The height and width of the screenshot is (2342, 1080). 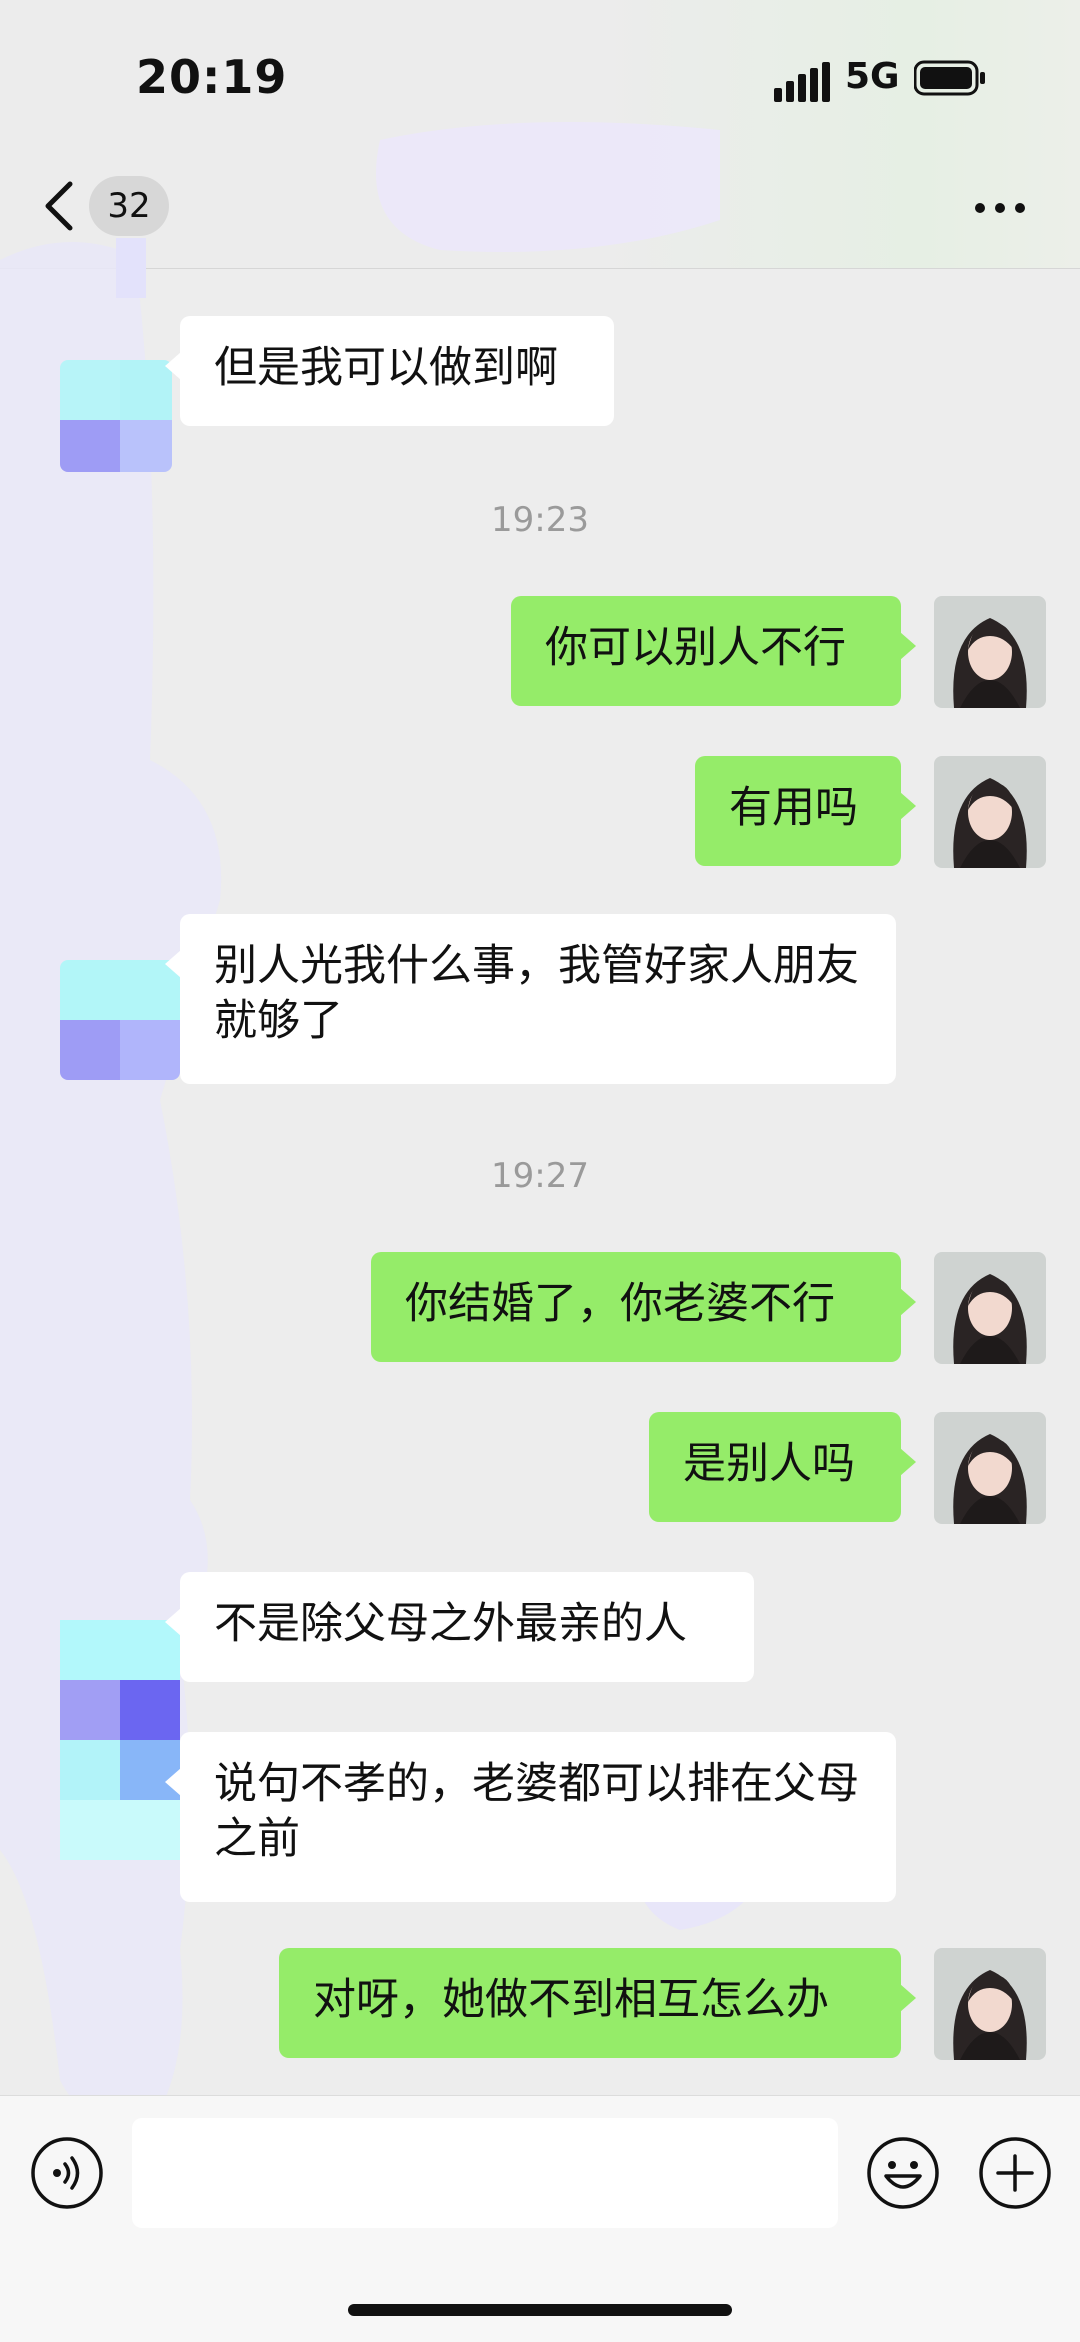 I want to click on incoming-message: 别人光我什么事，我管好家人朋友就够了, so click(x=530, y=999).